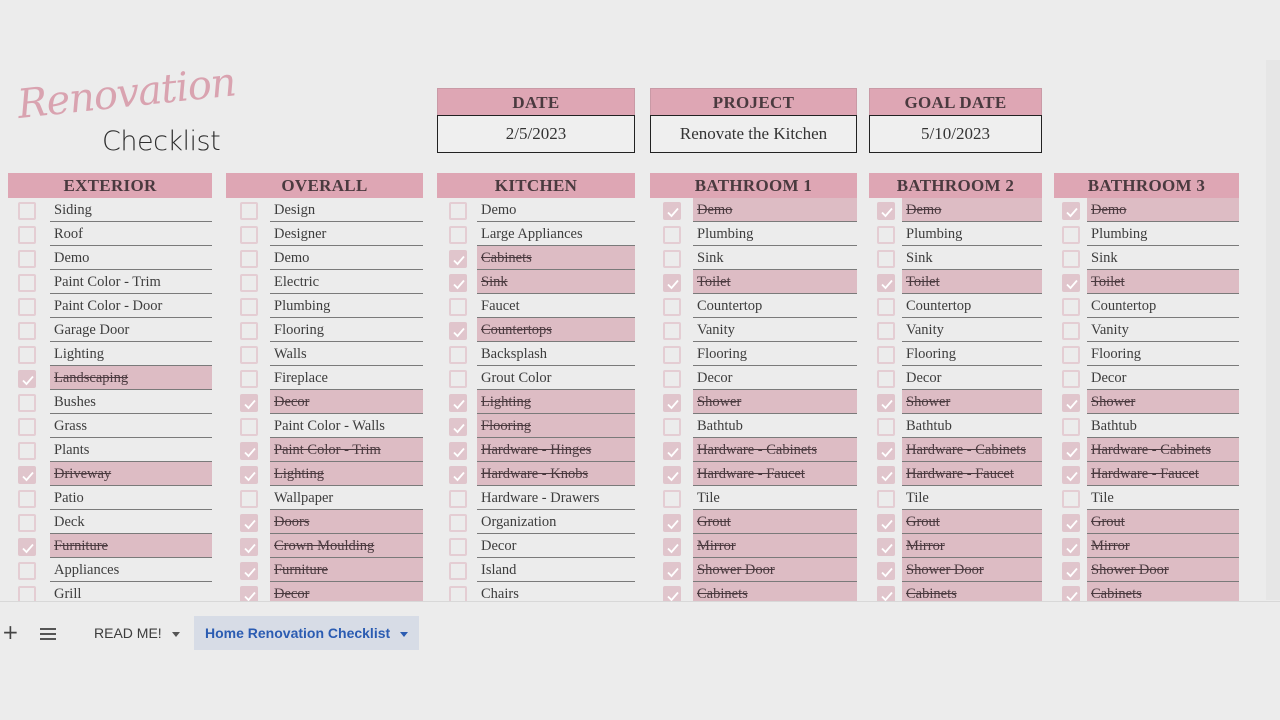 The width and height of the screenshot is (1280, 720). What do you see at coordinates (131, 498) in the screenshot?
I see `checklist-item-label: Patio` at bounding box center [131, 498].